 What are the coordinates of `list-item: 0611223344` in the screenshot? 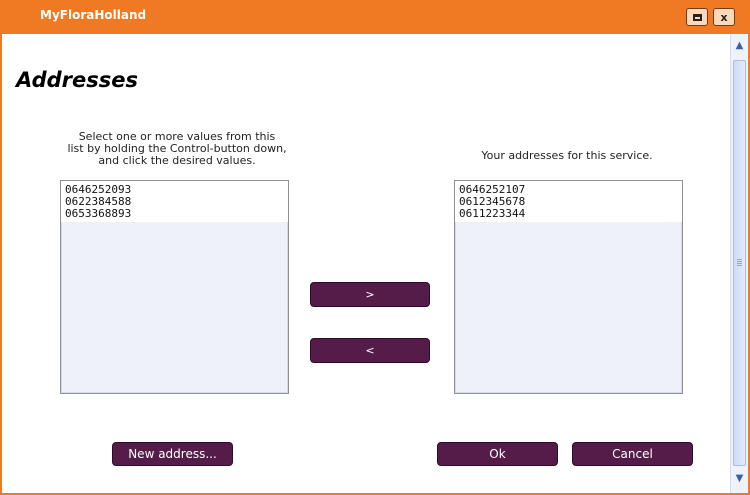 It's located at (568, 214).